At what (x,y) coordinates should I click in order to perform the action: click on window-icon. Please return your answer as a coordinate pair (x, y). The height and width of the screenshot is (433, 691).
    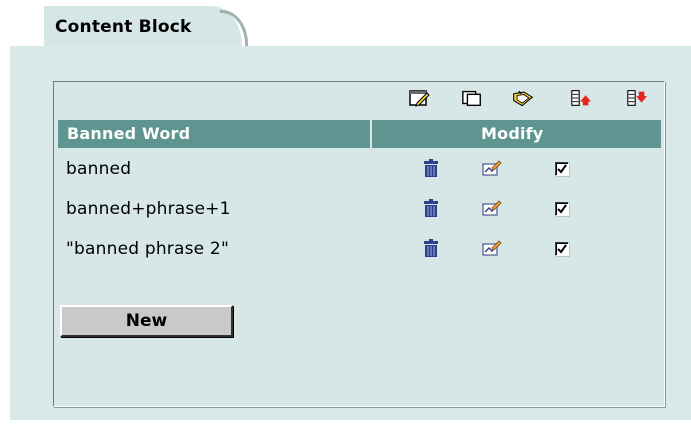
    Looking at the image, I should click on (472, 98).